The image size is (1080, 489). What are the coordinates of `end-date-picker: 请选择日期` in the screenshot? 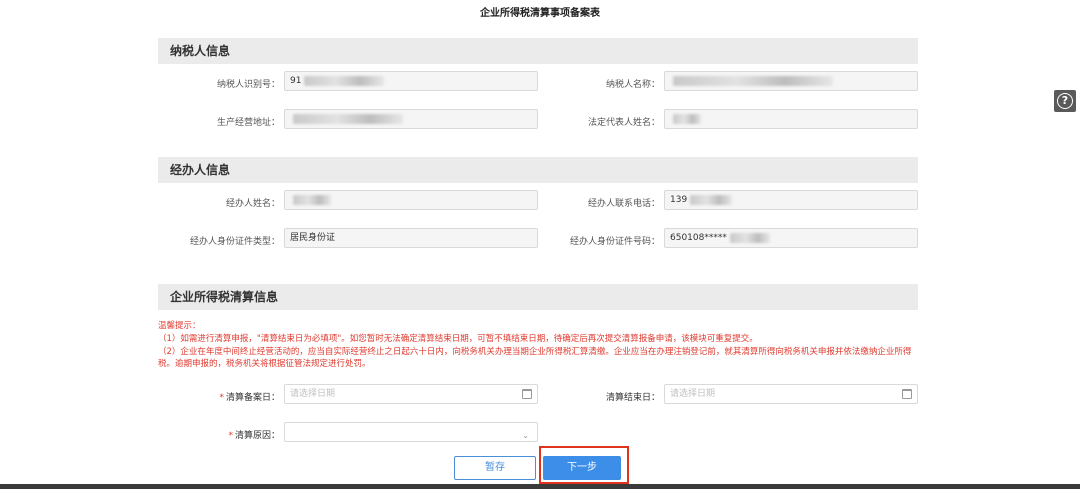 It's located at (791, 394).